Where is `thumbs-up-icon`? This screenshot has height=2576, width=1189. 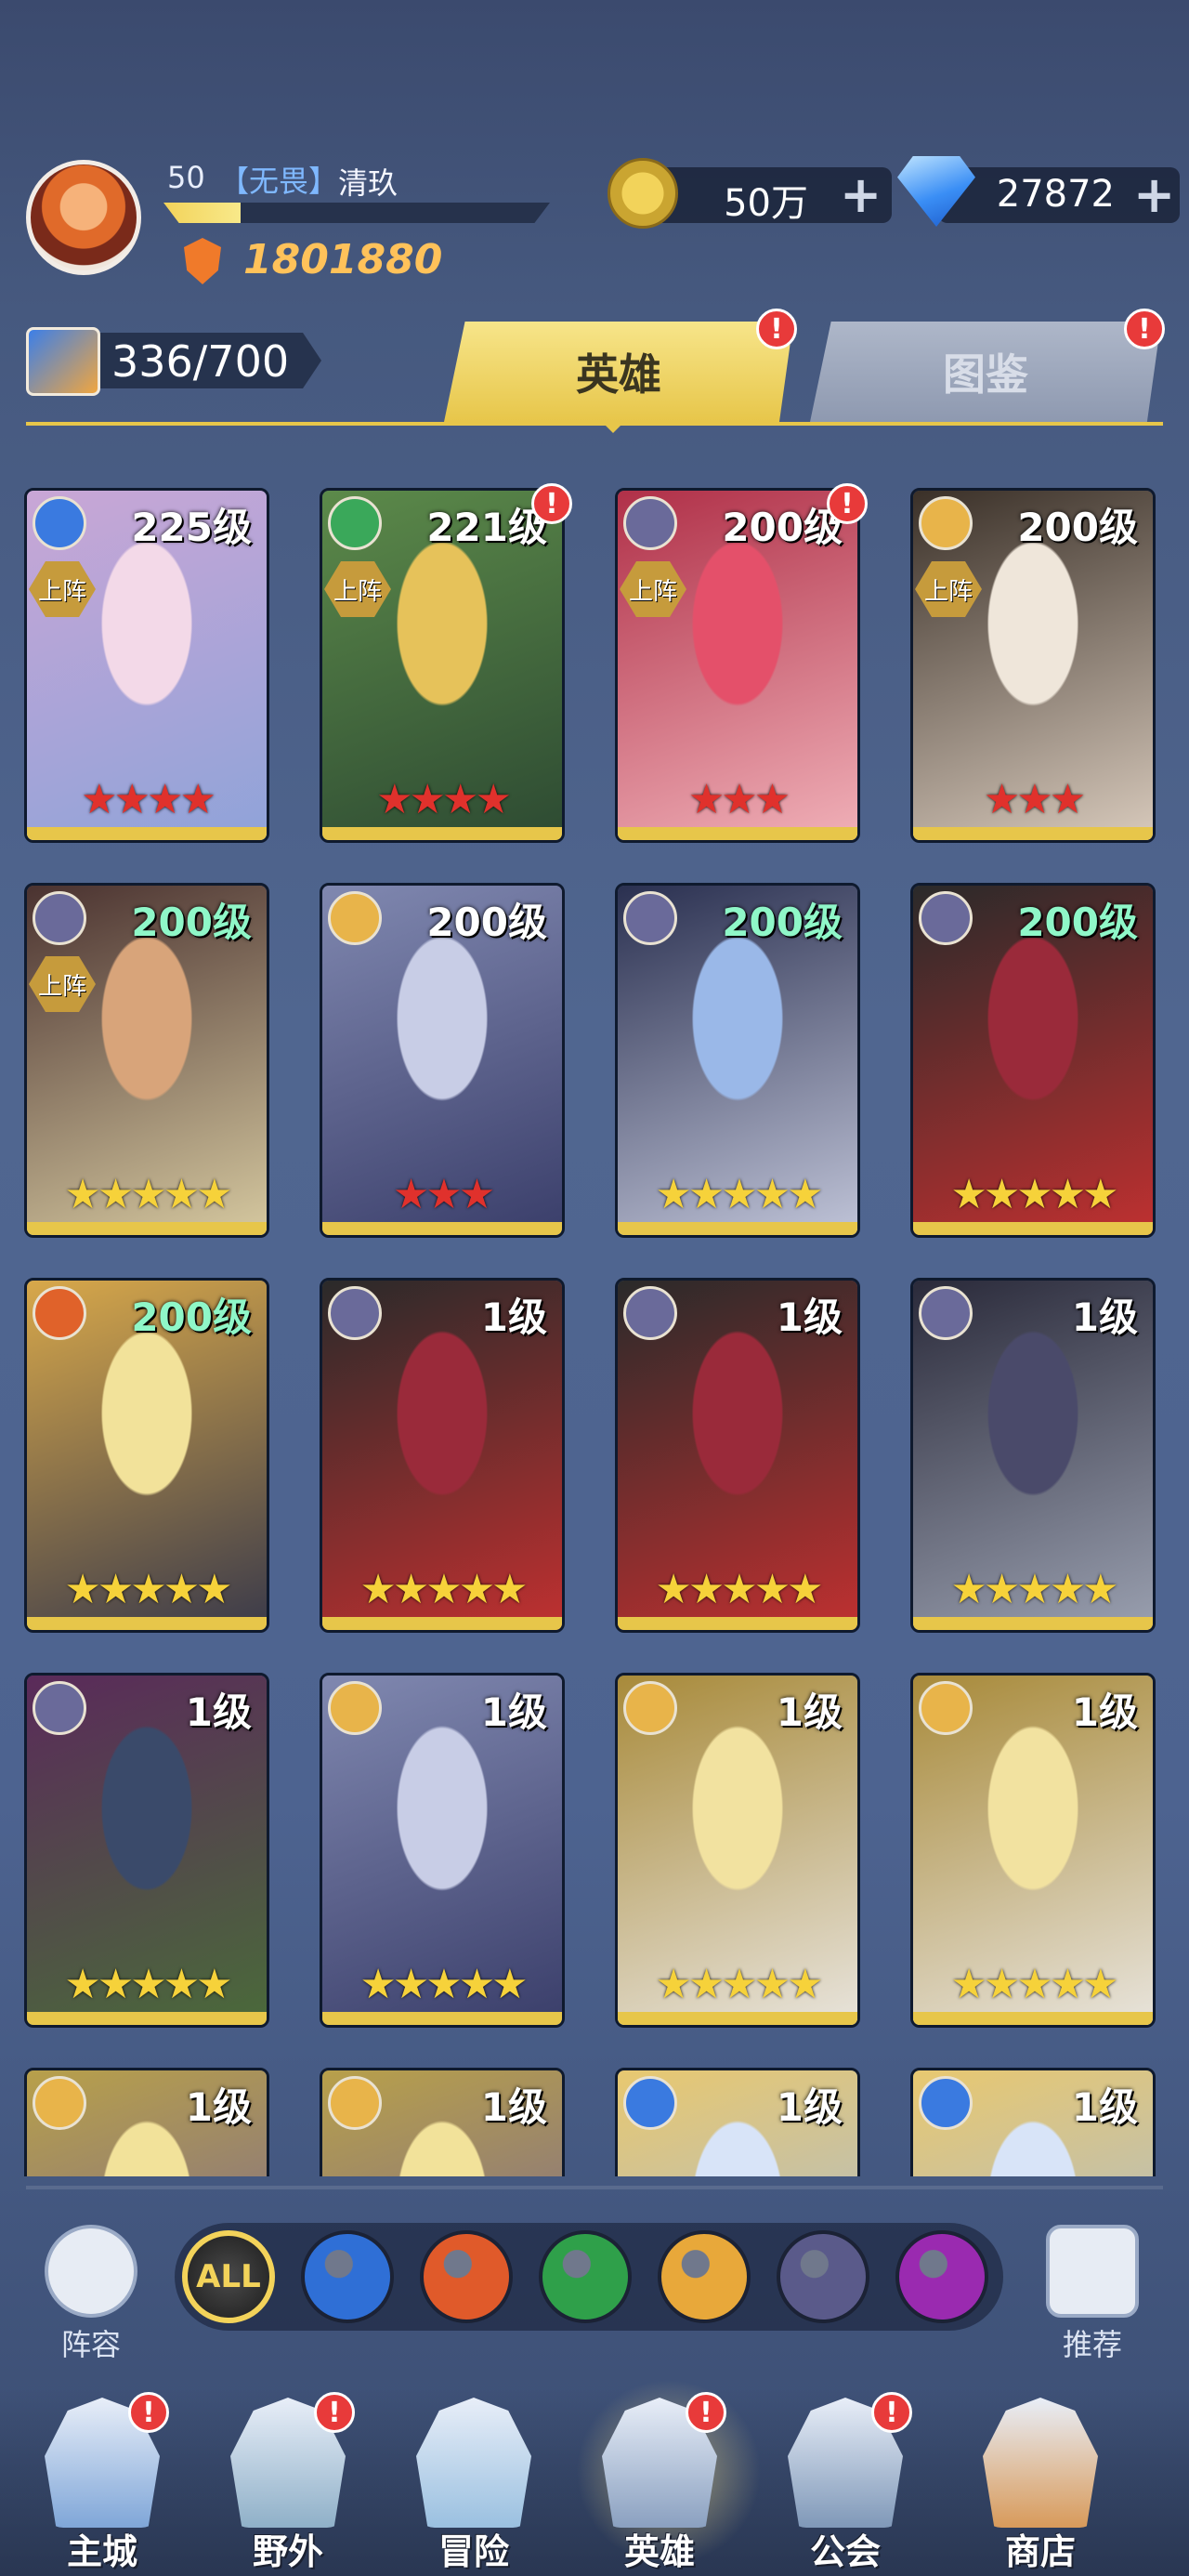 thumbs-up-icon is located at coordinates (1092, 2271).